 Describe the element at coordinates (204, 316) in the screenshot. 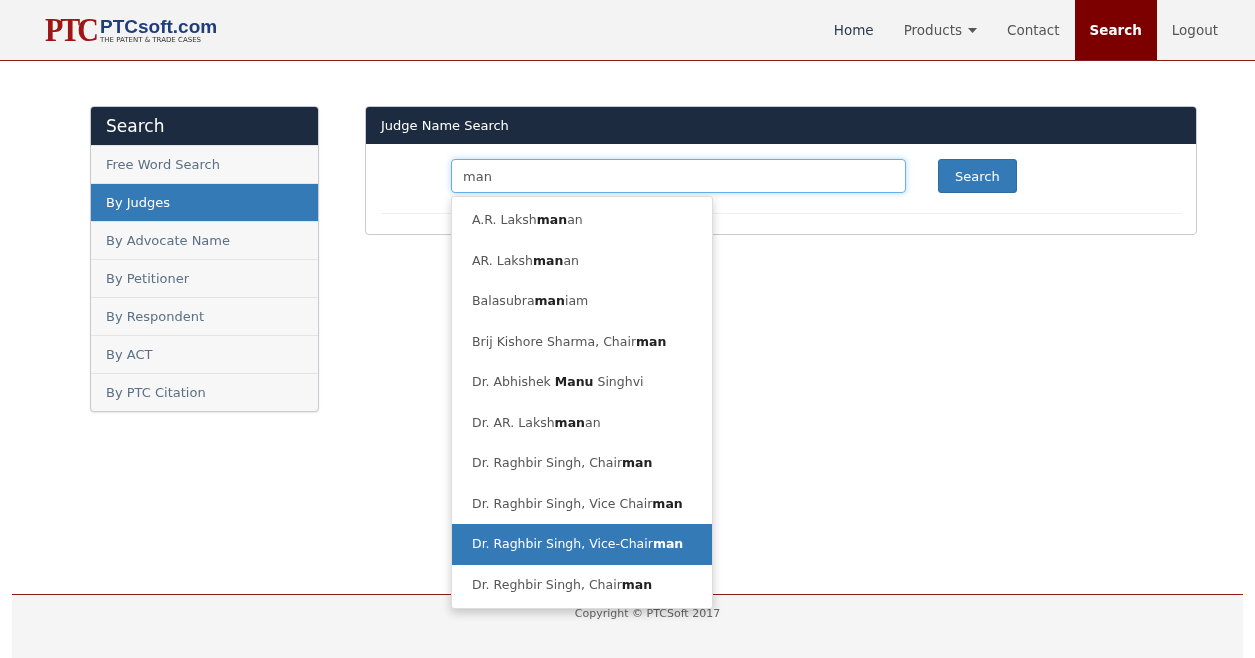

I see `sidebar-item: By Respondent` at that location.